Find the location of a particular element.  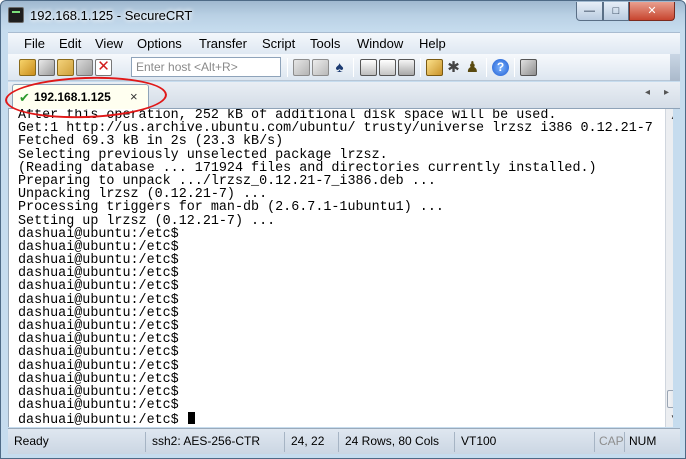

quick-connect-icon is located at coordinates (46, 67).